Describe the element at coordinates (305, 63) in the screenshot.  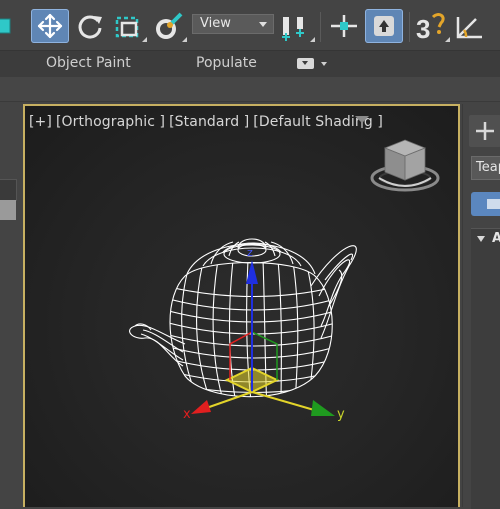
I see `ribbon-display-toggle` at that location.